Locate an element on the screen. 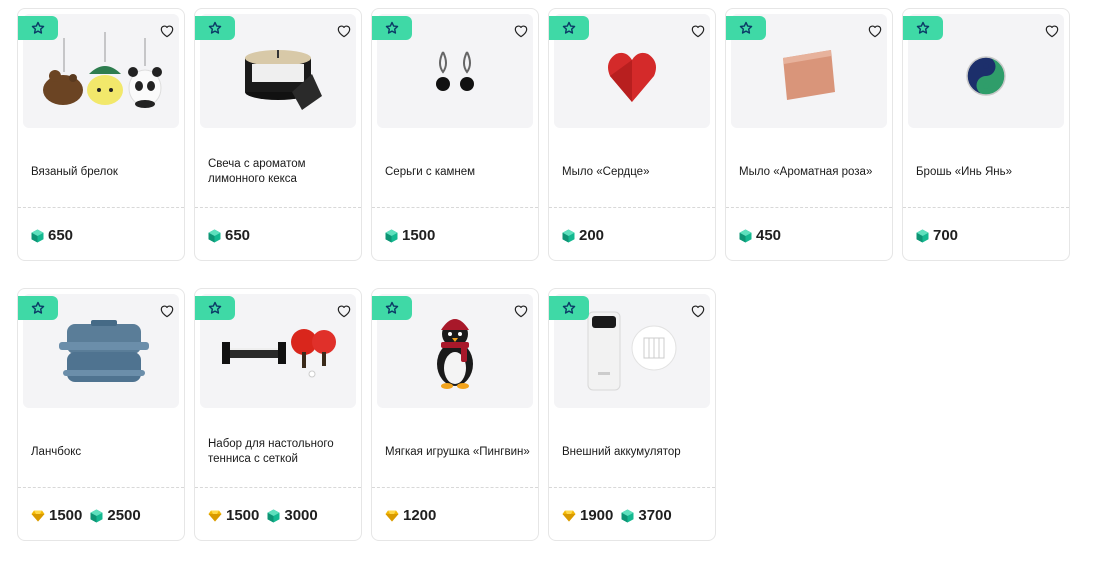 This screenshot has width=1093, height=561. price-crystal: 3700 is located at coordinates (646, 515).